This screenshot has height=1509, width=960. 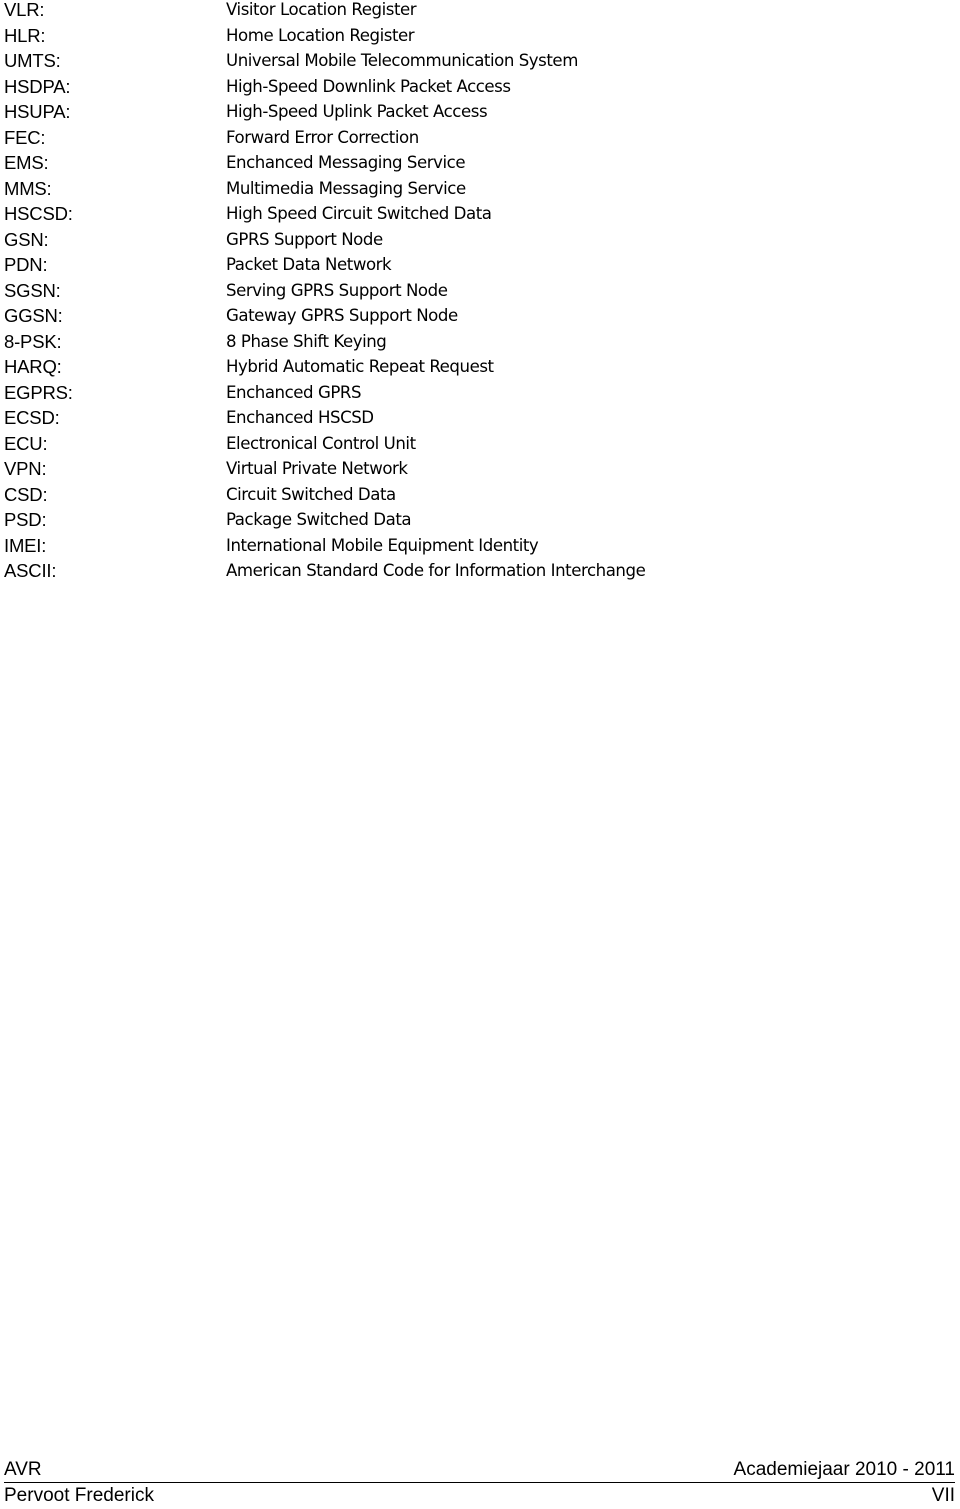 What do you see at coordinates (943, 1495) in the screenshot?
I see `footer-page-number: VII` at bounding box center [943, 1495].